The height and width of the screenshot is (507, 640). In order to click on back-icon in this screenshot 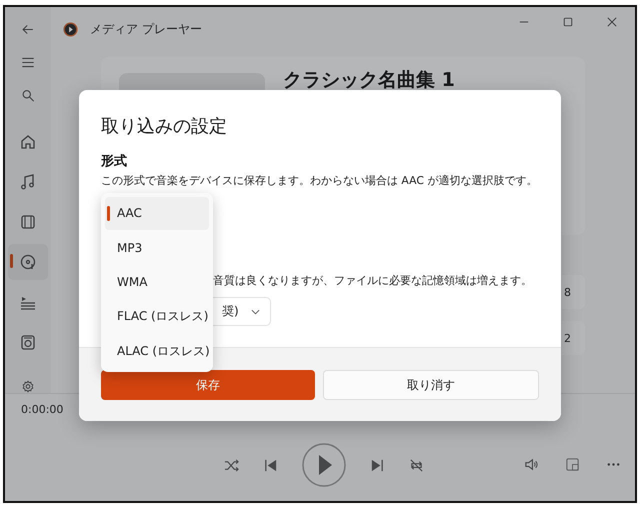, I will do `click(28, 29)`.